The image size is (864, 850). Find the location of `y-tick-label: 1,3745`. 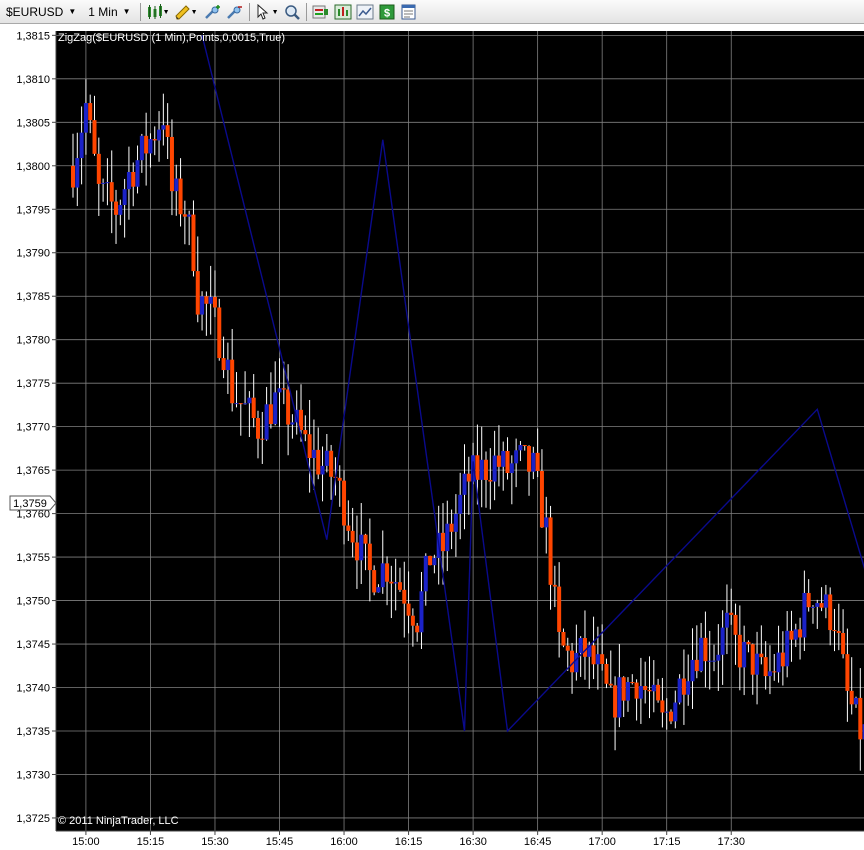

y-tick-label: 1,3745 is located at coordinates (33, 645).